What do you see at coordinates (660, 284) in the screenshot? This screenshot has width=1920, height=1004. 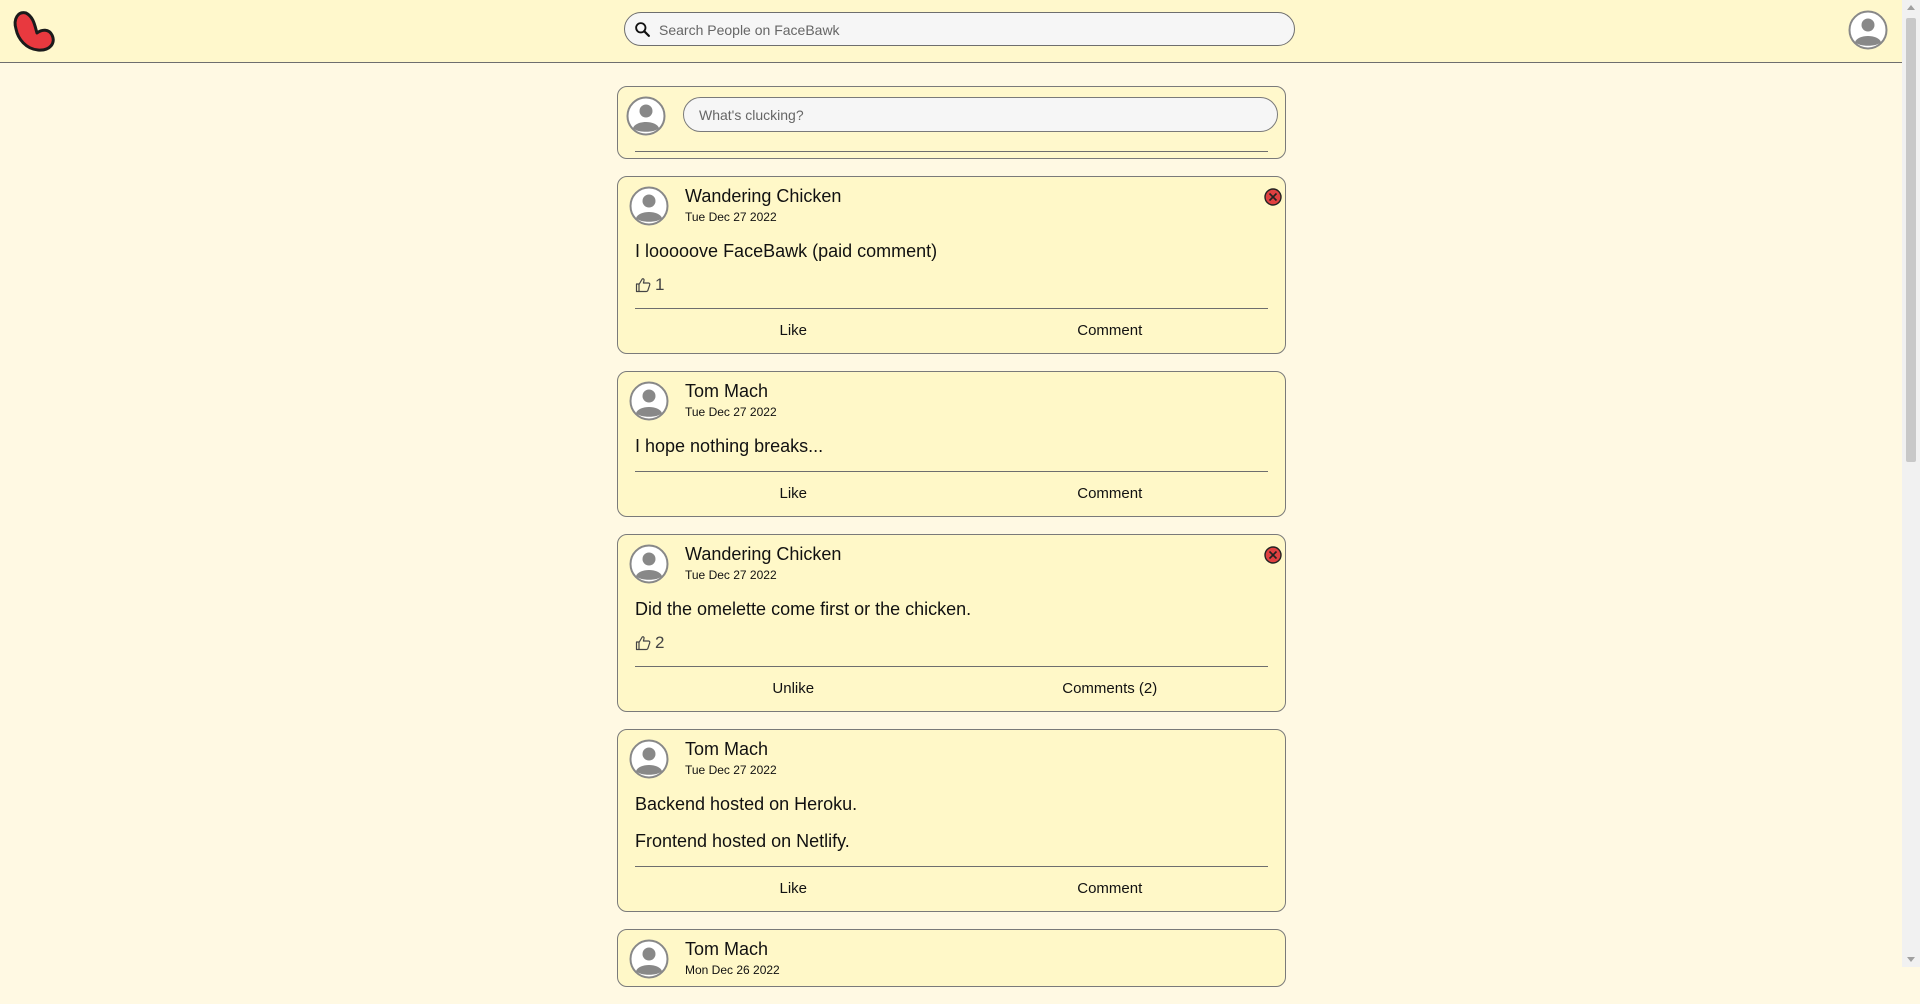 I see `like-count-value: 1` at bounding box center [660, 284].